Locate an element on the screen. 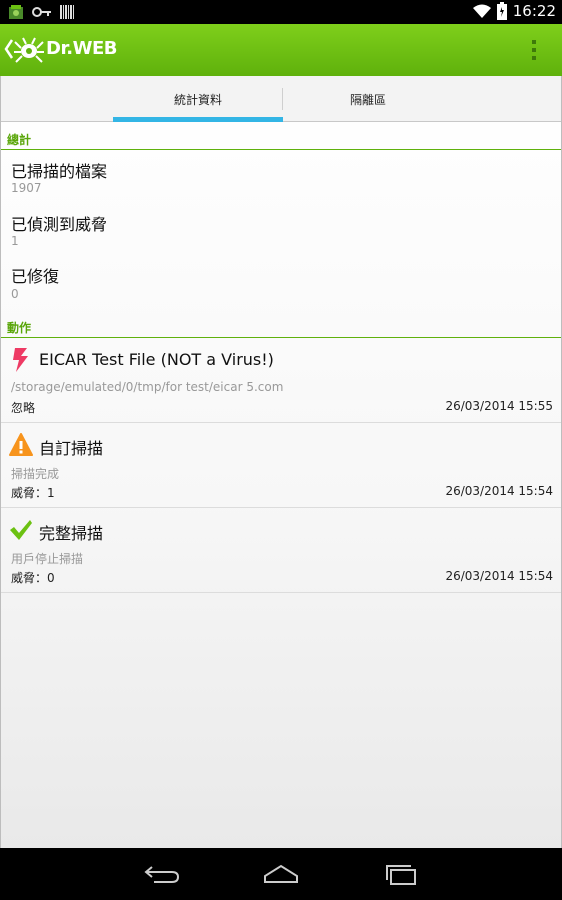 Image resolution: width=562 pixels, height=900 pixels. wifi-icon is located at coordinates (481, 11).